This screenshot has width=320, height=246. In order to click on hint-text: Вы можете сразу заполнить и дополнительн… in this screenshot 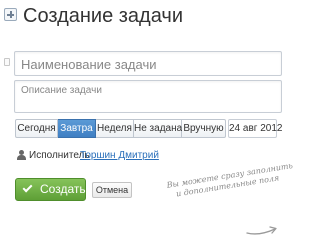, I will do `click(229, 181)`.